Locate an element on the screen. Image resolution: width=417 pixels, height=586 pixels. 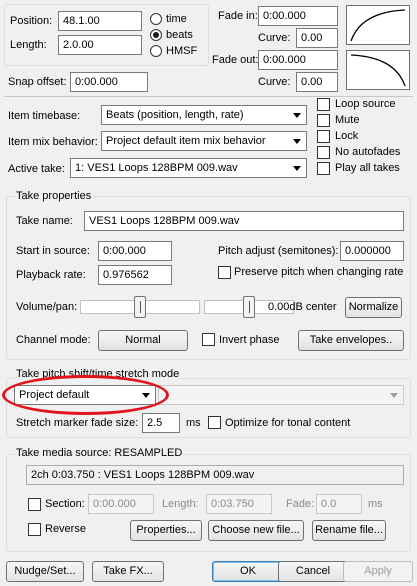
start-in-source-field: 0:00.000 is located at coordinates (135, 251).